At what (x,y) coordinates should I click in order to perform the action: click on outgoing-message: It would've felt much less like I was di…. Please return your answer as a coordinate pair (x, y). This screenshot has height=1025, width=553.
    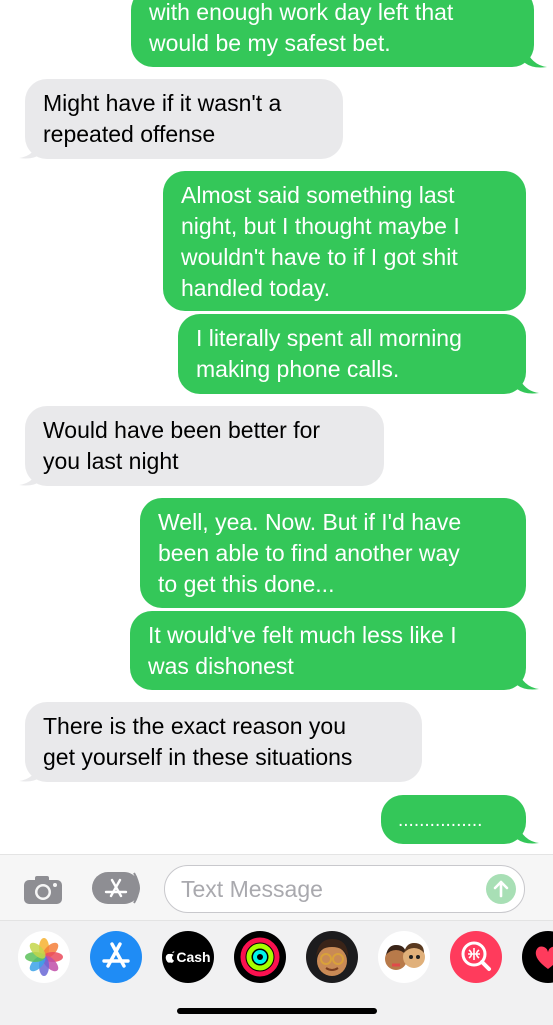
    Looking at the image, I should click on (328, 650).